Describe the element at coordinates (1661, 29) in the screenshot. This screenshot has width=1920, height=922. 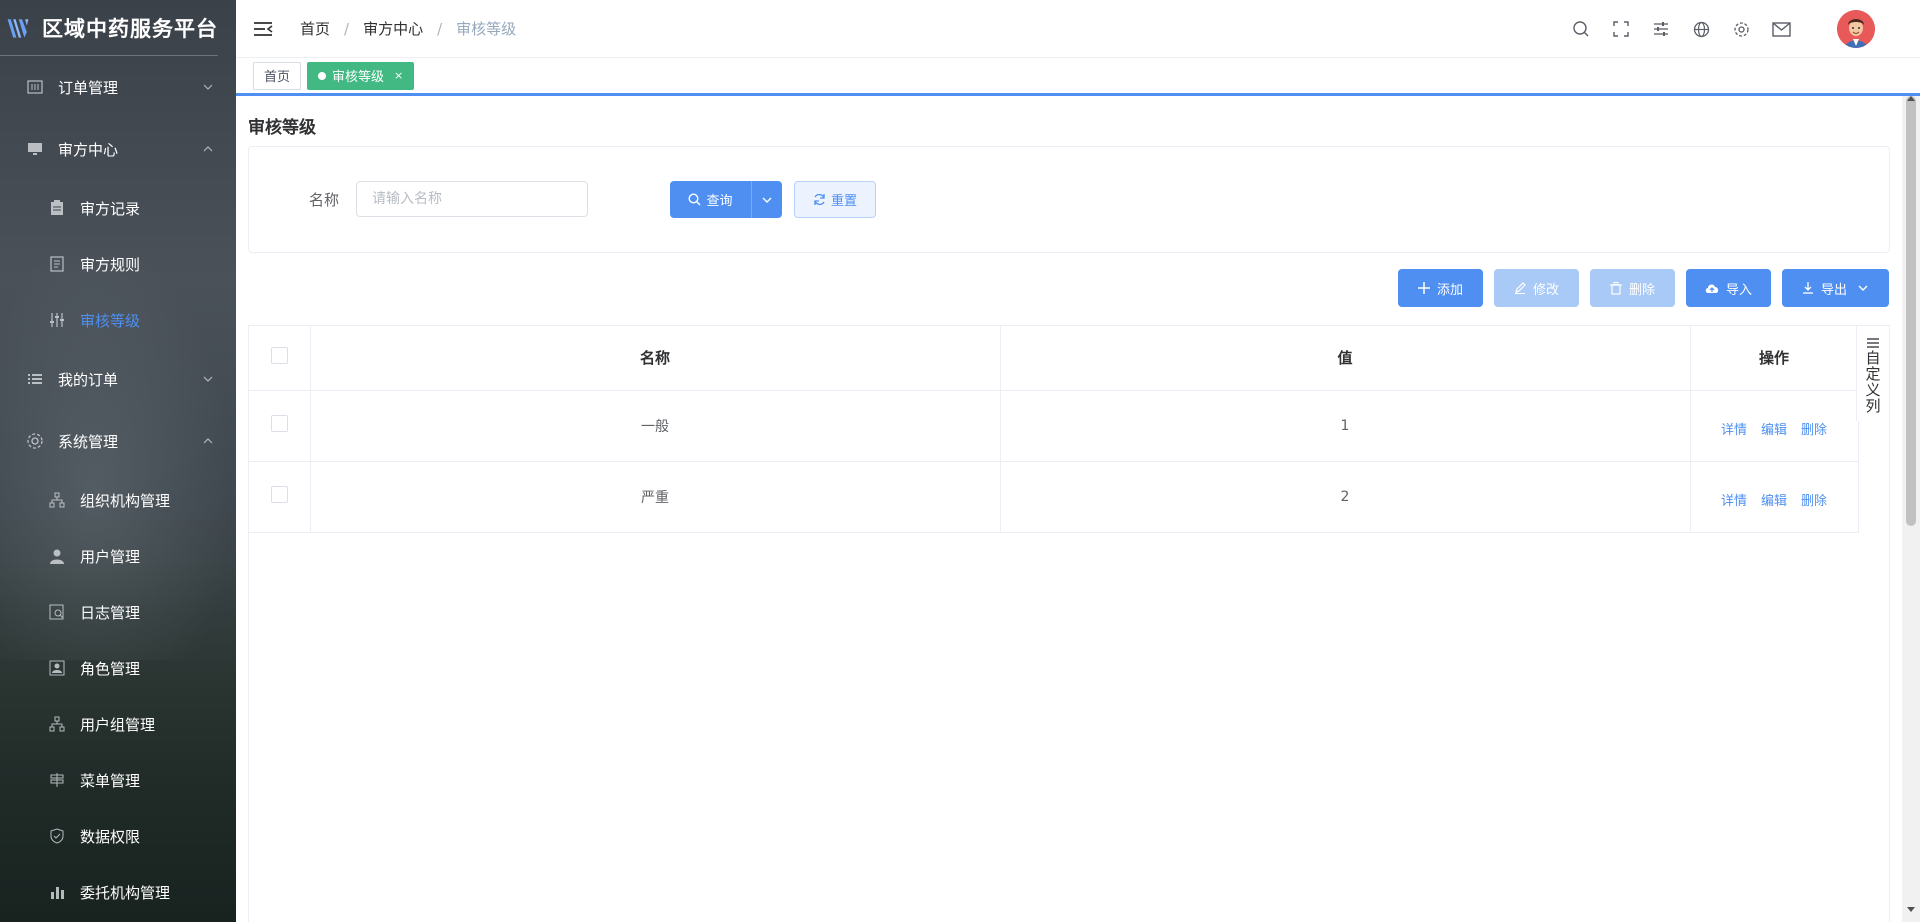
I see `settings-sliders-icon` at that location.